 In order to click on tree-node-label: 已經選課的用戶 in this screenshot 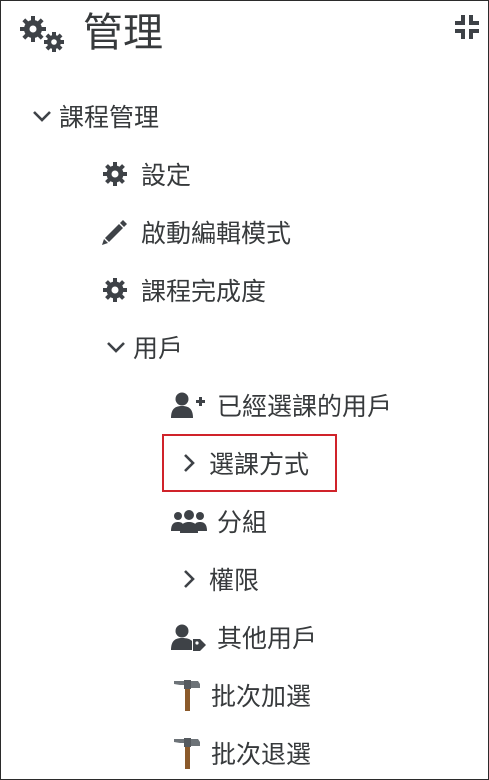, I will do `click(305, 406)`.